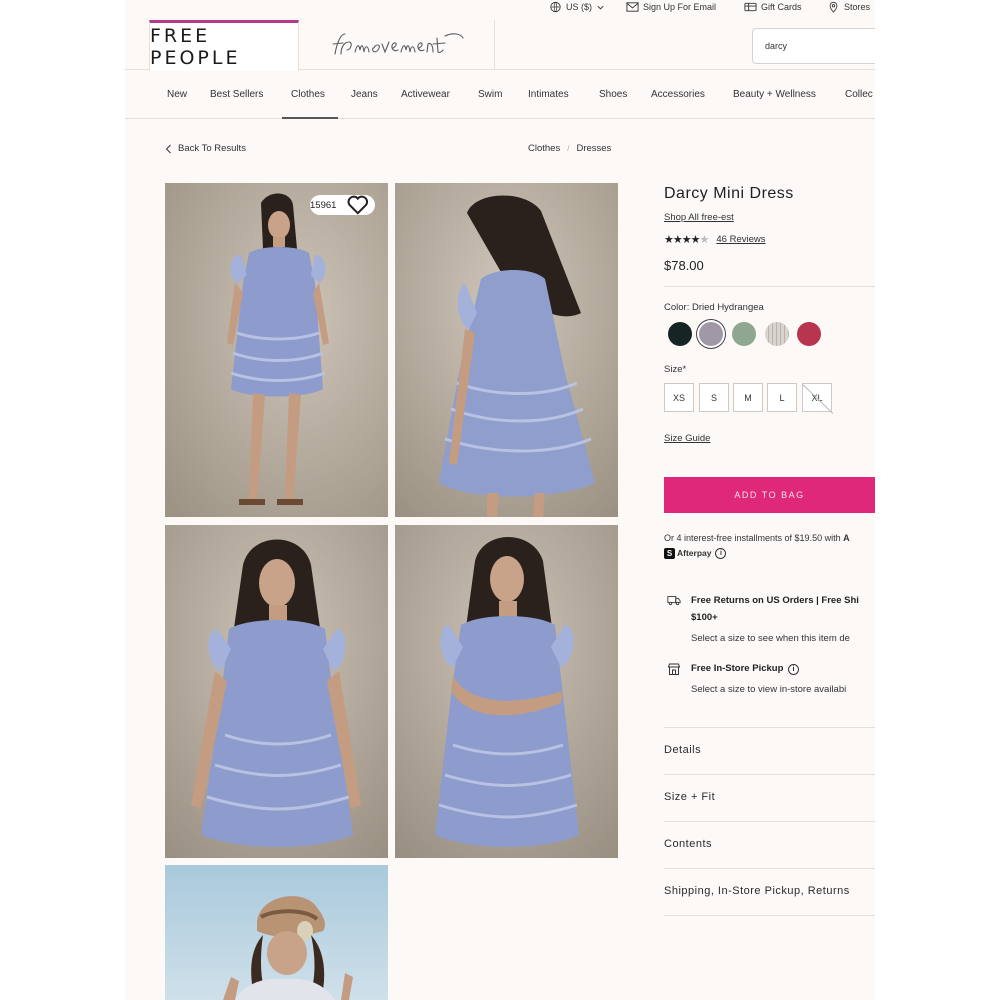  I want to click on breadcrumb: Clothes / Dresses, so click(569, 148).